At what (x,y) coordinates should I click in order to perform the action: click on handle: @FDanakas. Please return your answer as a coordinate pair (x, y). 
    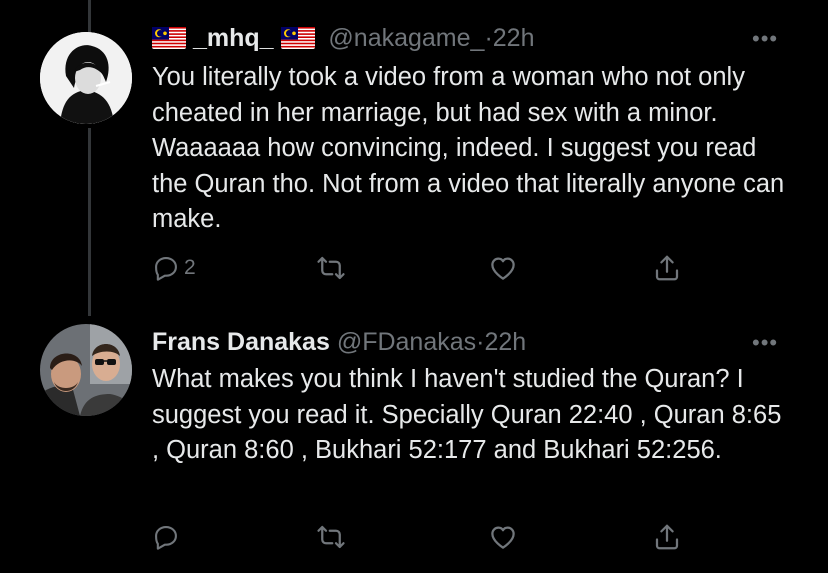
    Looking at the image, I should click on (406, 342).